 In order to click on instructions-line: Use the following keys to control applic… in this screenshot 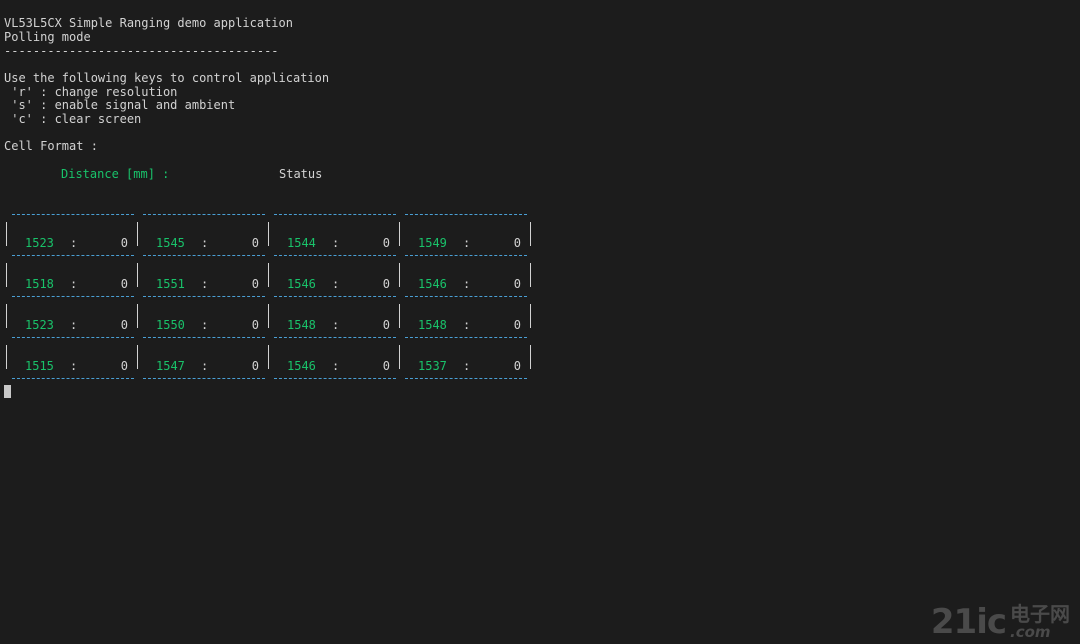, I will do `click(167, 78)`.